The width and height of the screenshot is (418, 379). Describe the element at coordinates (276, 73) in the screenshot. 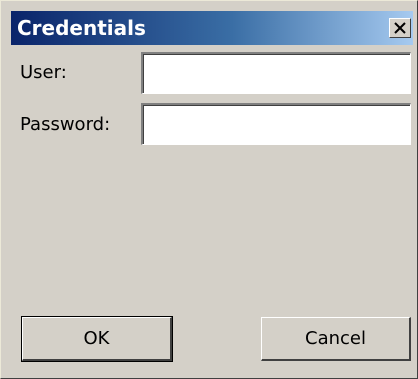

I see `user-input` at that location.